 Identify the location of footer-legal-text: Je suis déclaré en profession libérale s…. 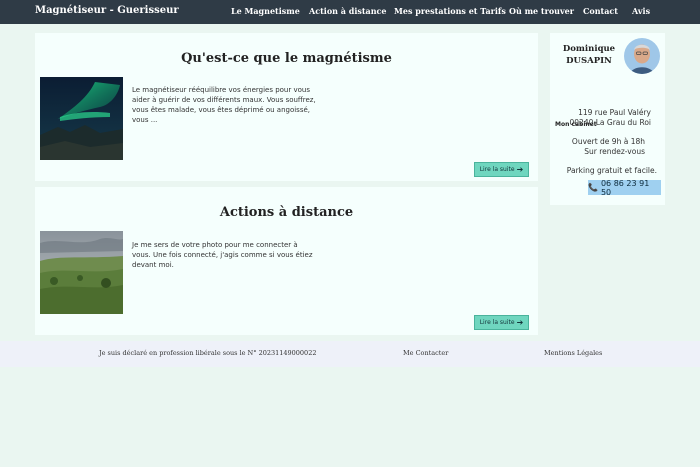
(208, 353).